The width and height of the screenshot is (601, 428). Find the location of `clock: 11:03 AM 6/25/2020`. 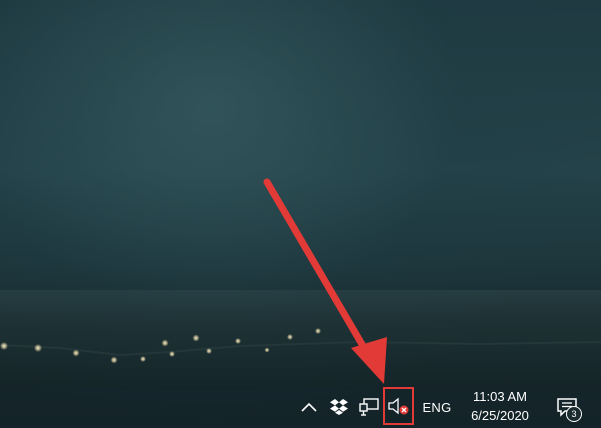

clock: 11:03 AM 6/25/2020 is located at coordinates (500, 406).